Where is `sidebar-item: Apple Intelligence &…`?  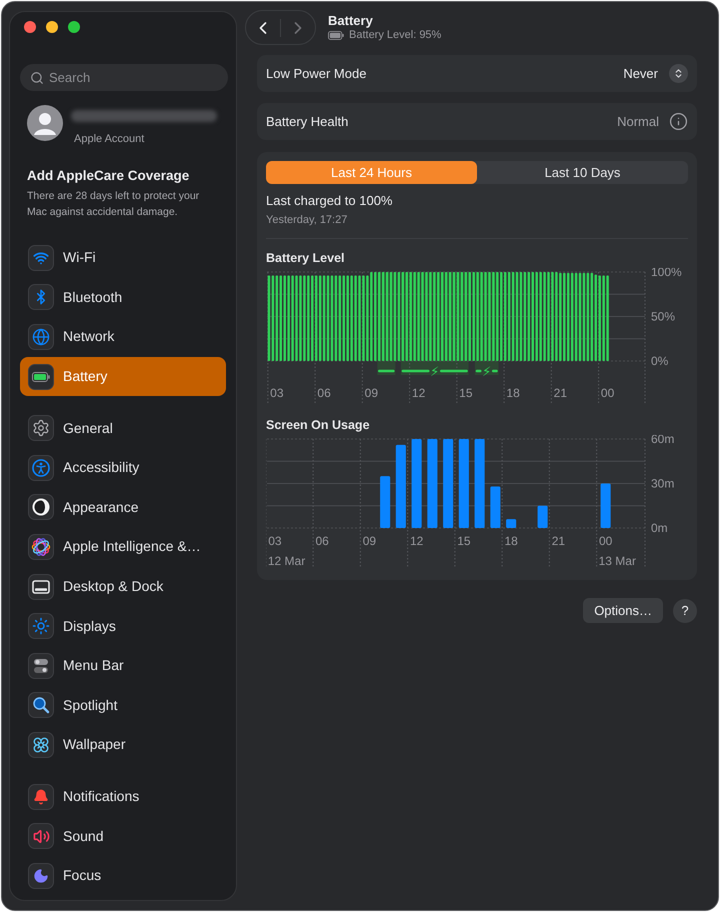 sidebar-item: Apple Intelligence &… is located at coordinates (123, 547).